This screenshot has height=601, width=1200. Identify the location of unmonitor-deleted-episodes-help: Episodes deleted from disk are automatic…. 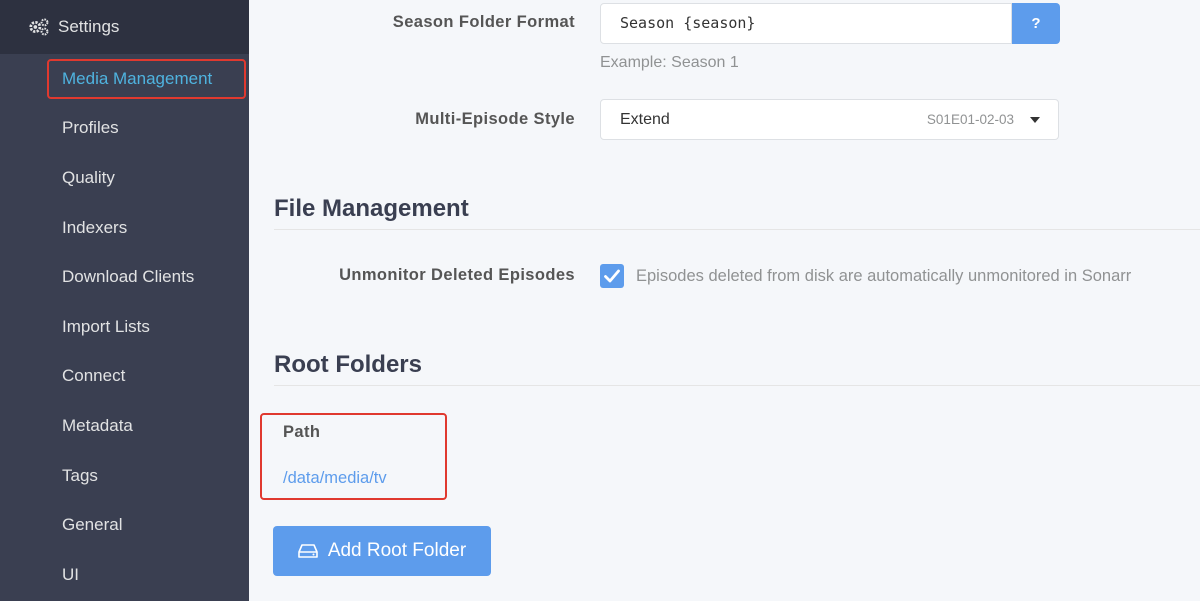
(884, 276).